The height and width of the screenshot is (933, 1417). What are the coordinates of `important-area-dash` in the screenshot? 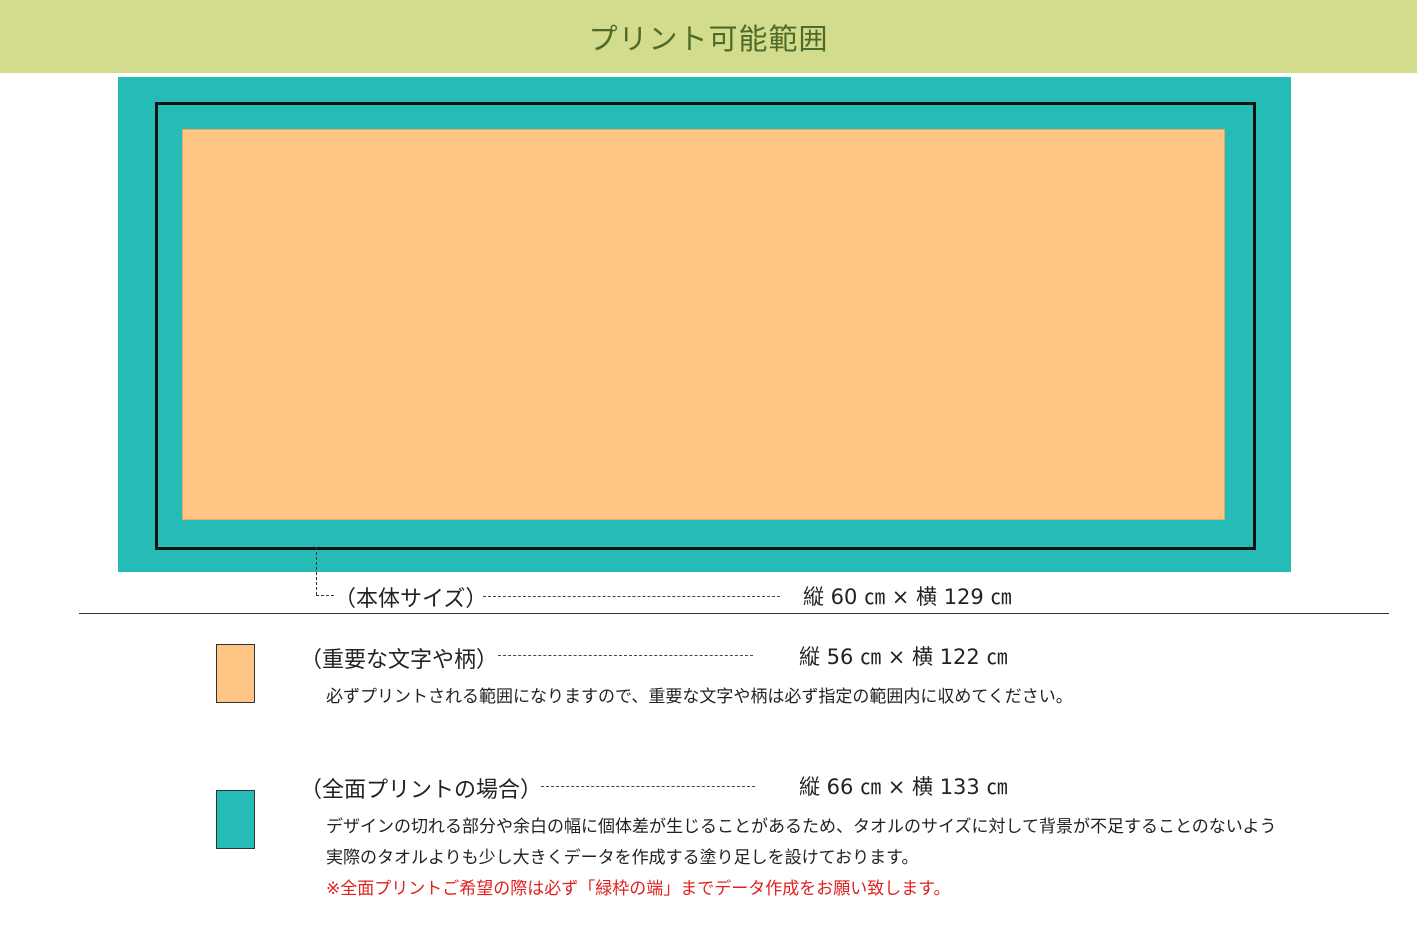 It's located at (625, 655).